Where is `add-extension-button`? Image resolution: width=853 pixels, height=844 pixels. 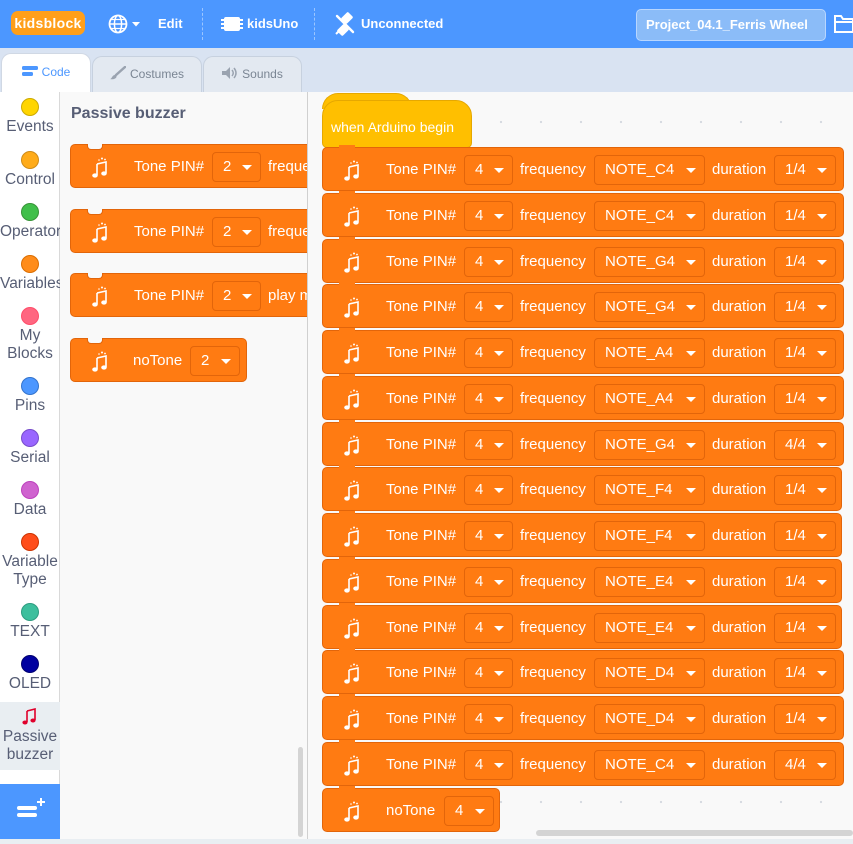
add-extension-button is located at coordinates (30, 811).